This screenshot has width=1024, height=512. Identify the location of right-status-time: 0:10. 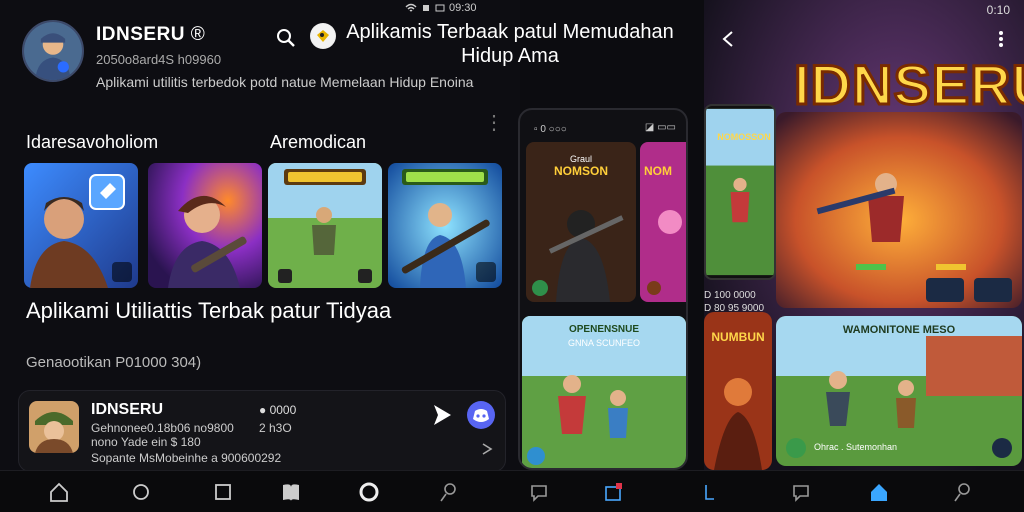
(998, 10).